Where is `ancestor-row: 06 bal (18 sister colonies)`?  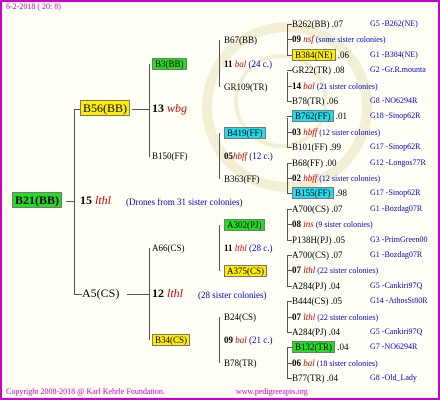 ancestor-row: 06 bal (18 sister colonies) is located at coordinates (335, 363).